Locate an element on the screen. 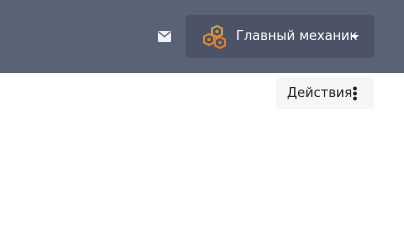 This screenshot has height=240, width=404. actions-label: Действия is located at coordinates (320, 93).